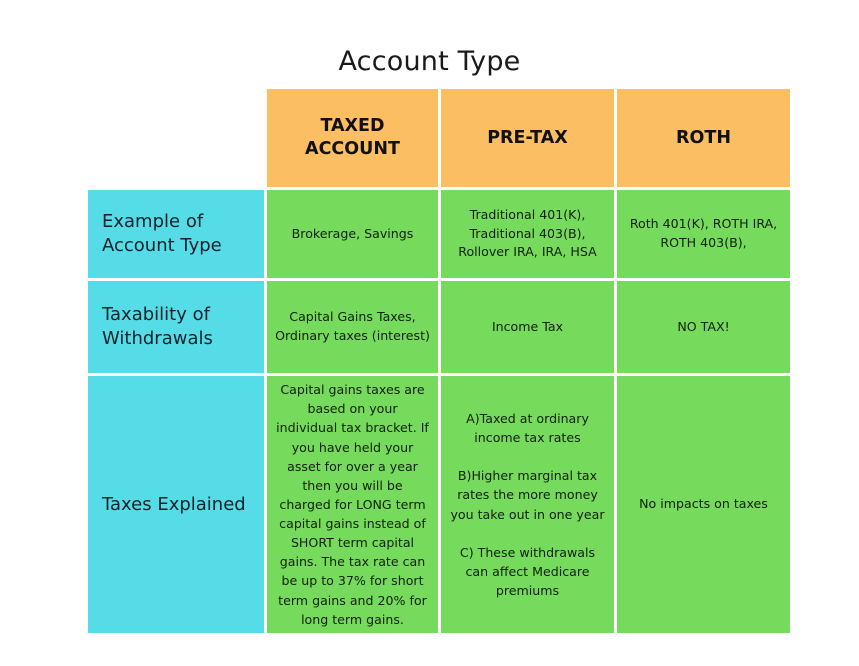 This screenshot has width=859, height=666. I want to click on column-header-pre-tax: PRE-TAX, so click(527, 138).